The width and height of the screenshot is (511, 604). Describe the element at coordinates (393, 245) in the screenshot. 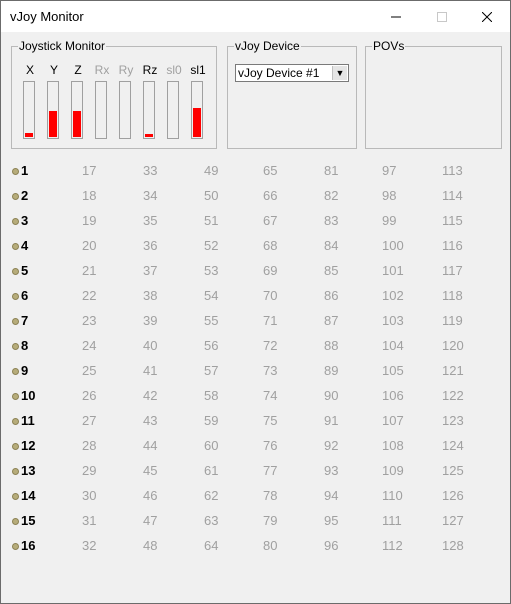

I see `button-100: 100` at that location.